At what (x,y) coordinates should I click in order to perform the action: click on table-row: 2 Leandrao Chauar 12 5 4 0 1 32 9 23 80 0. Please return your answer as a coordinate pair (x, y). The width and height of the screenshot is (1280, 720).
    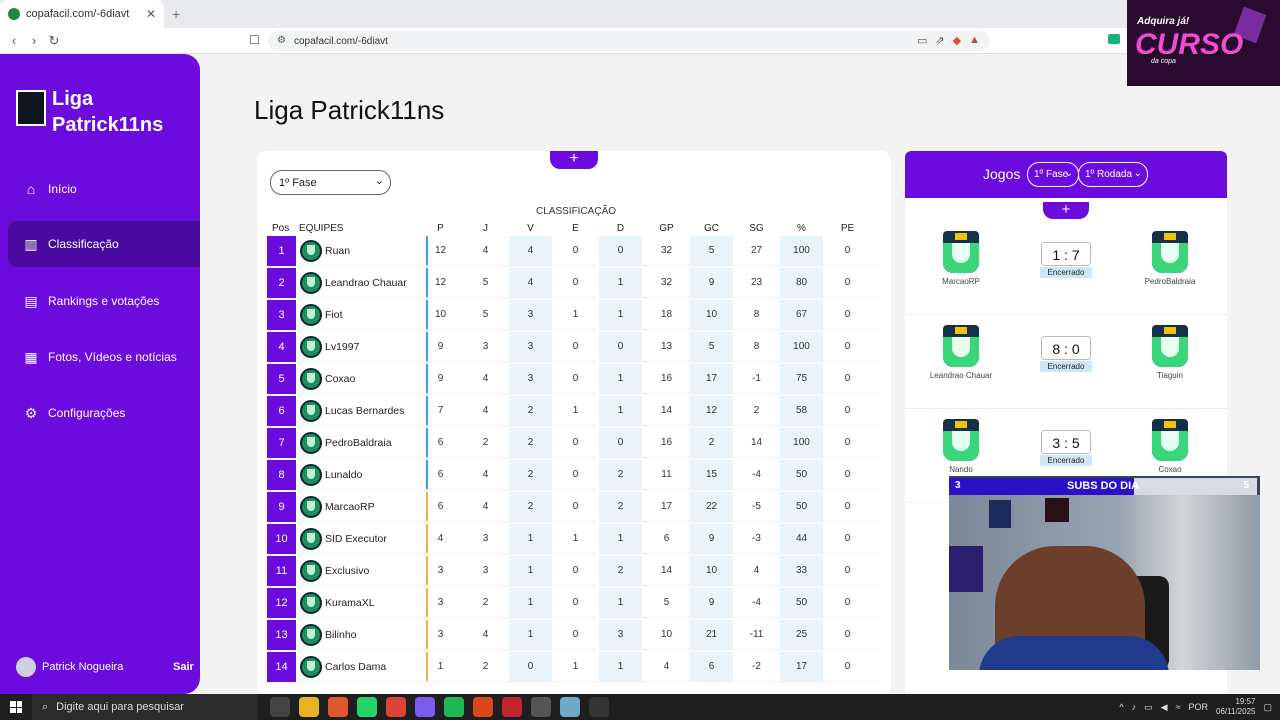
    Looking at the image, I should click on (574, 283).